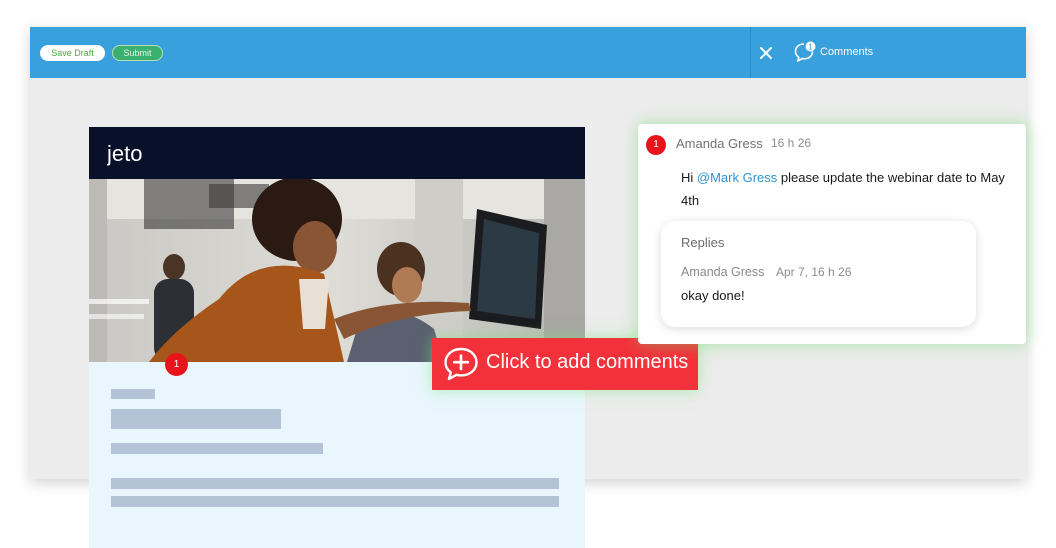  I want to click on add-comment-icon, so click(461, 364).